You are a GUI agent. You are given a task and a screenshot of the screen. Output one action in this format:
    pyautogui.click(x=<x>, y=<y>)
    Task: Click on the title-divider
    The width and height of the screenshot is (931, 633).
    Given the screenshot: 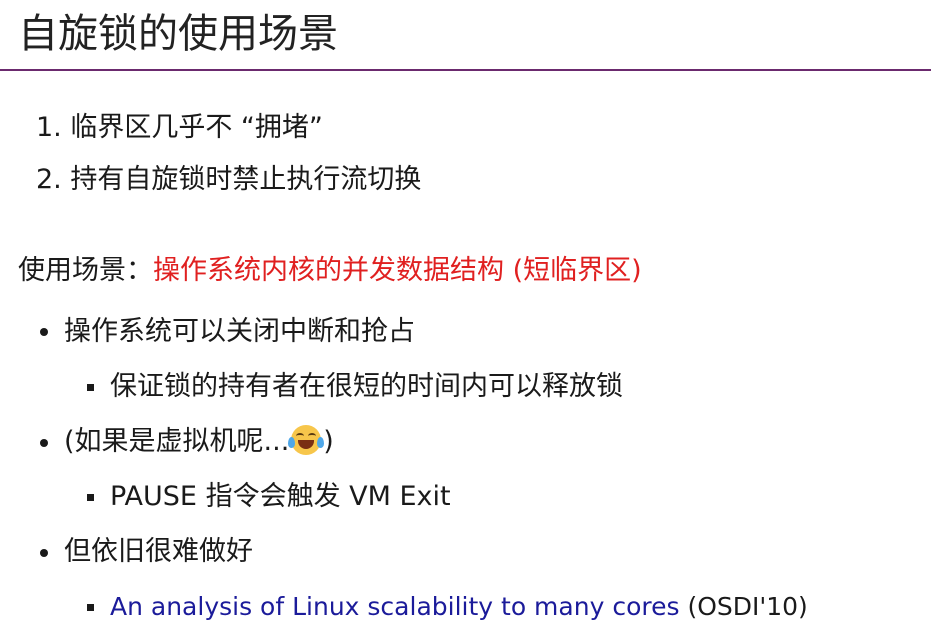 What is the action you would take?
    pyautogui.click(x=465, y=70)
    